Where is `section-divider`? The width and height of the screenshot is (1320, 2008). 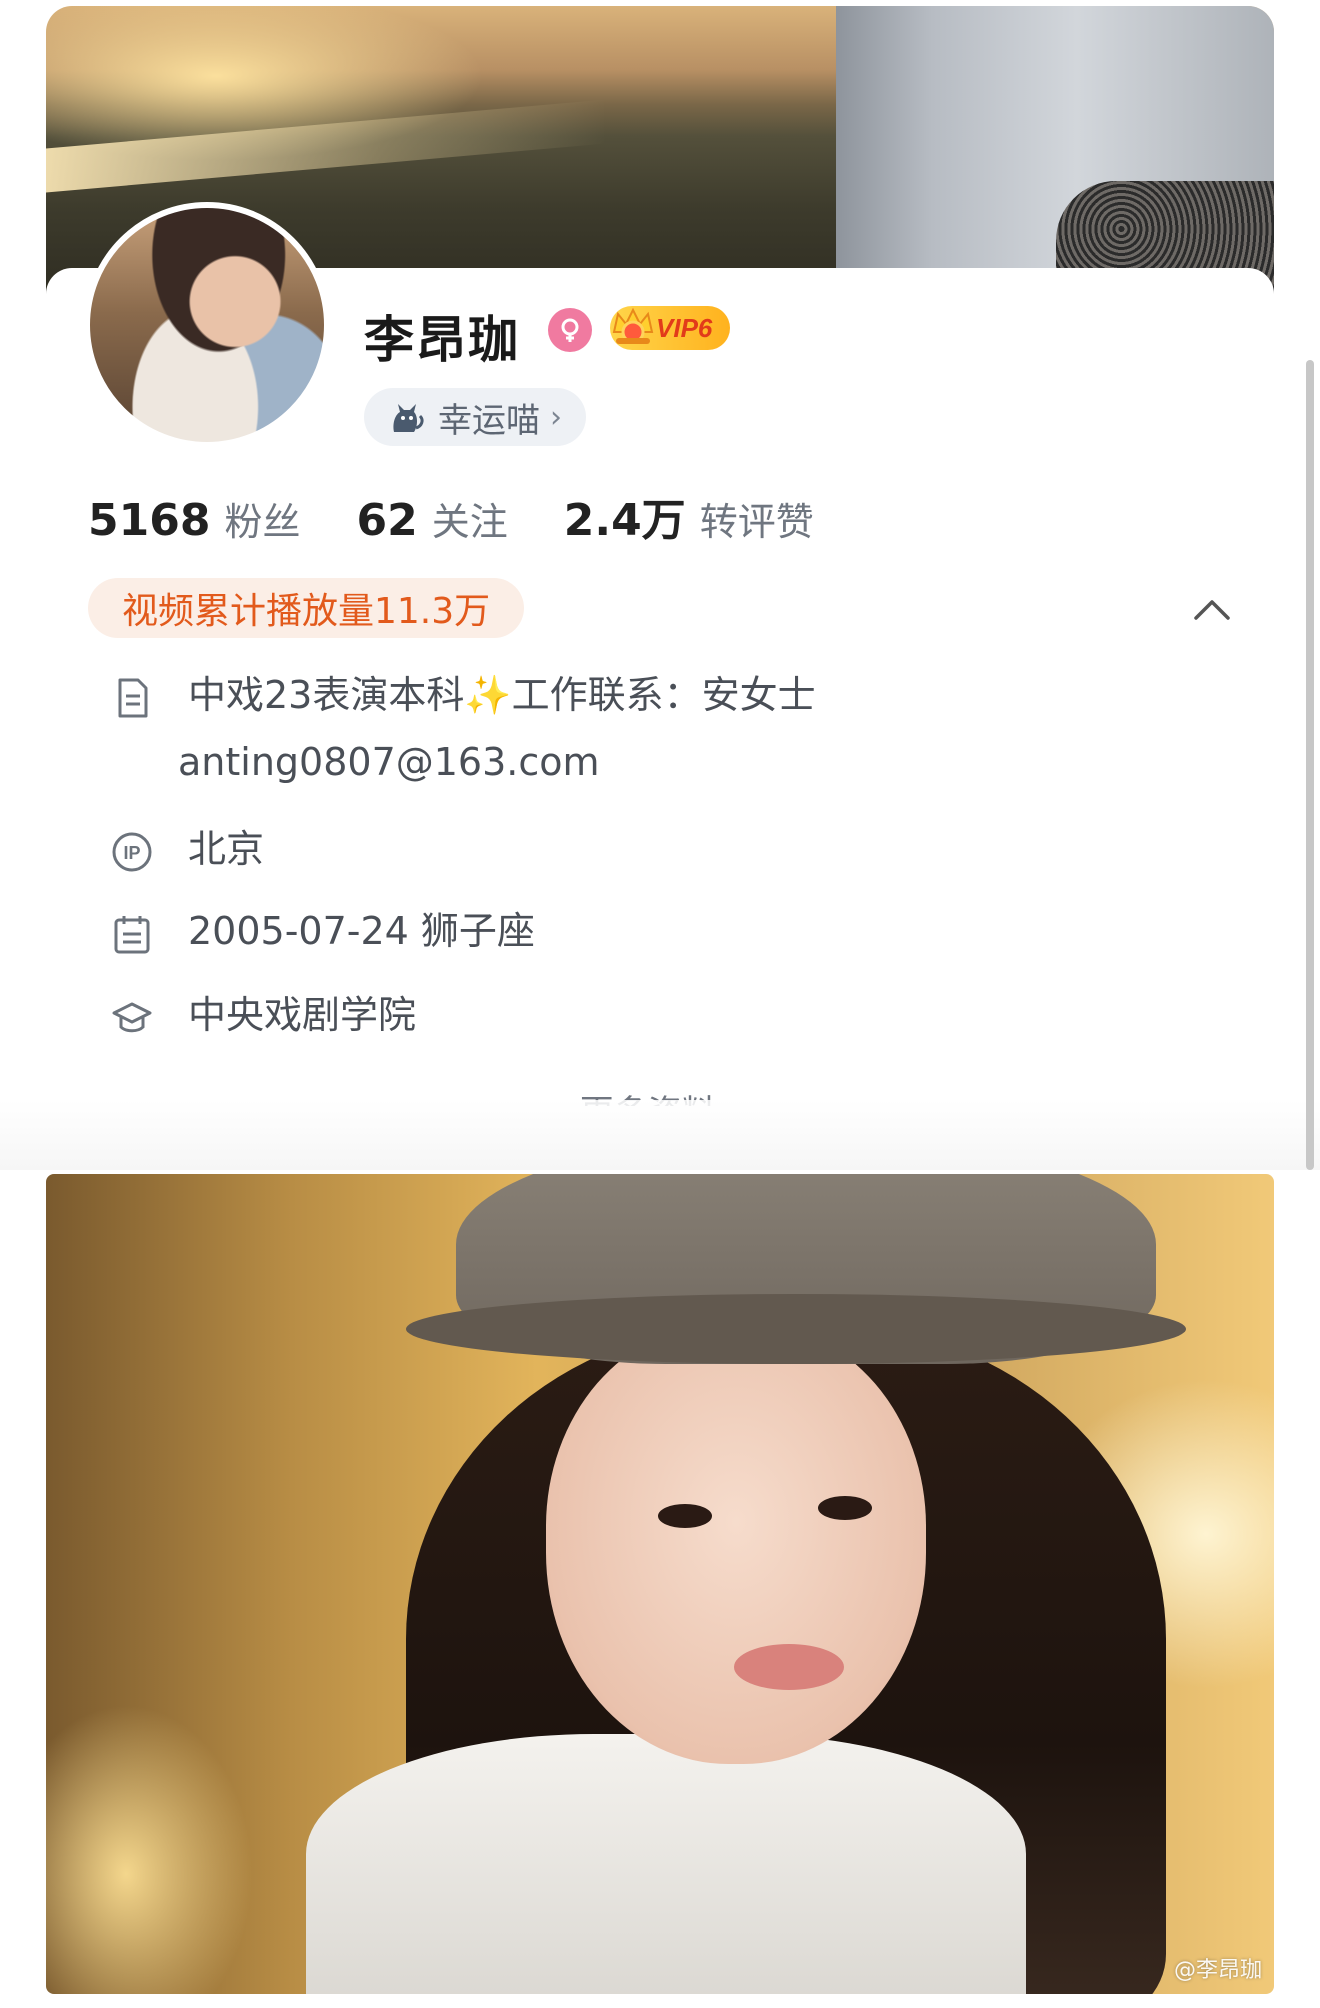
section-divider is located at coordinates (660, 1135).